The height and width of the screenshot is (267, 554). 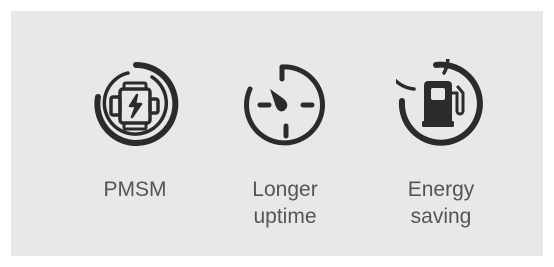 What do you see at coordinates (284, 105) in the screenshot?
I see `stopwatch-icon` at bounding box center [284, 105].